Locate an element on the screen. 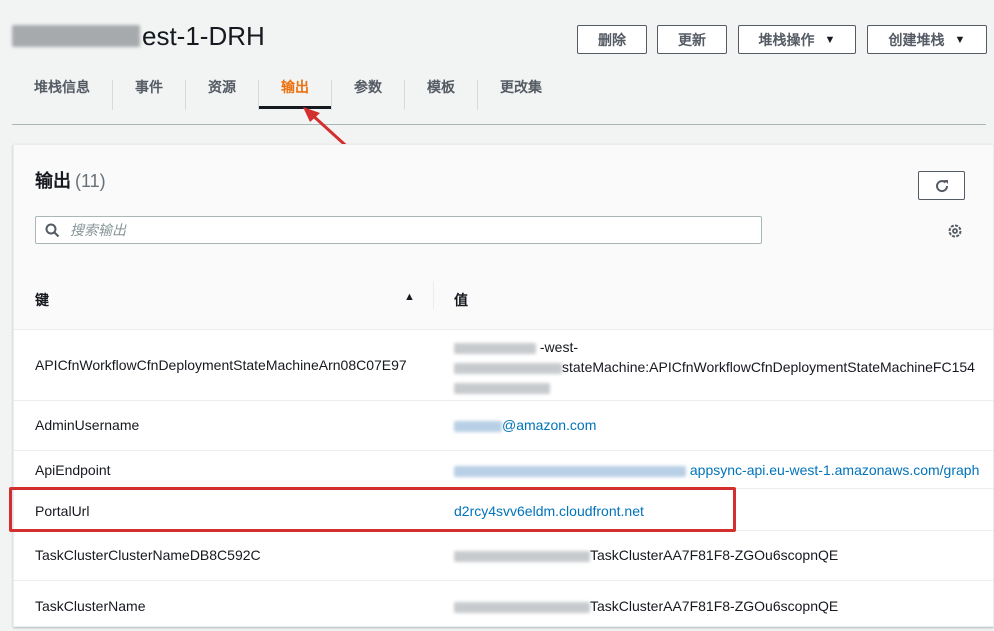 This screenshot has width=994, height=631. tab-stack-info: 堆栈信息 is located at coordinates (62, 86).